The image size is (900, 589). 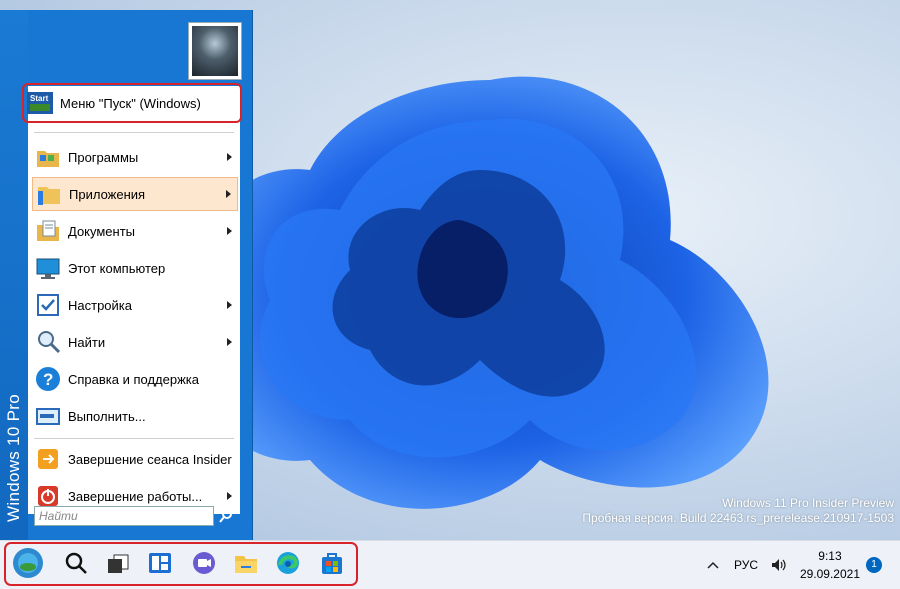 I want to click on menu-item-label: Документы, so click(x=102, y=231).